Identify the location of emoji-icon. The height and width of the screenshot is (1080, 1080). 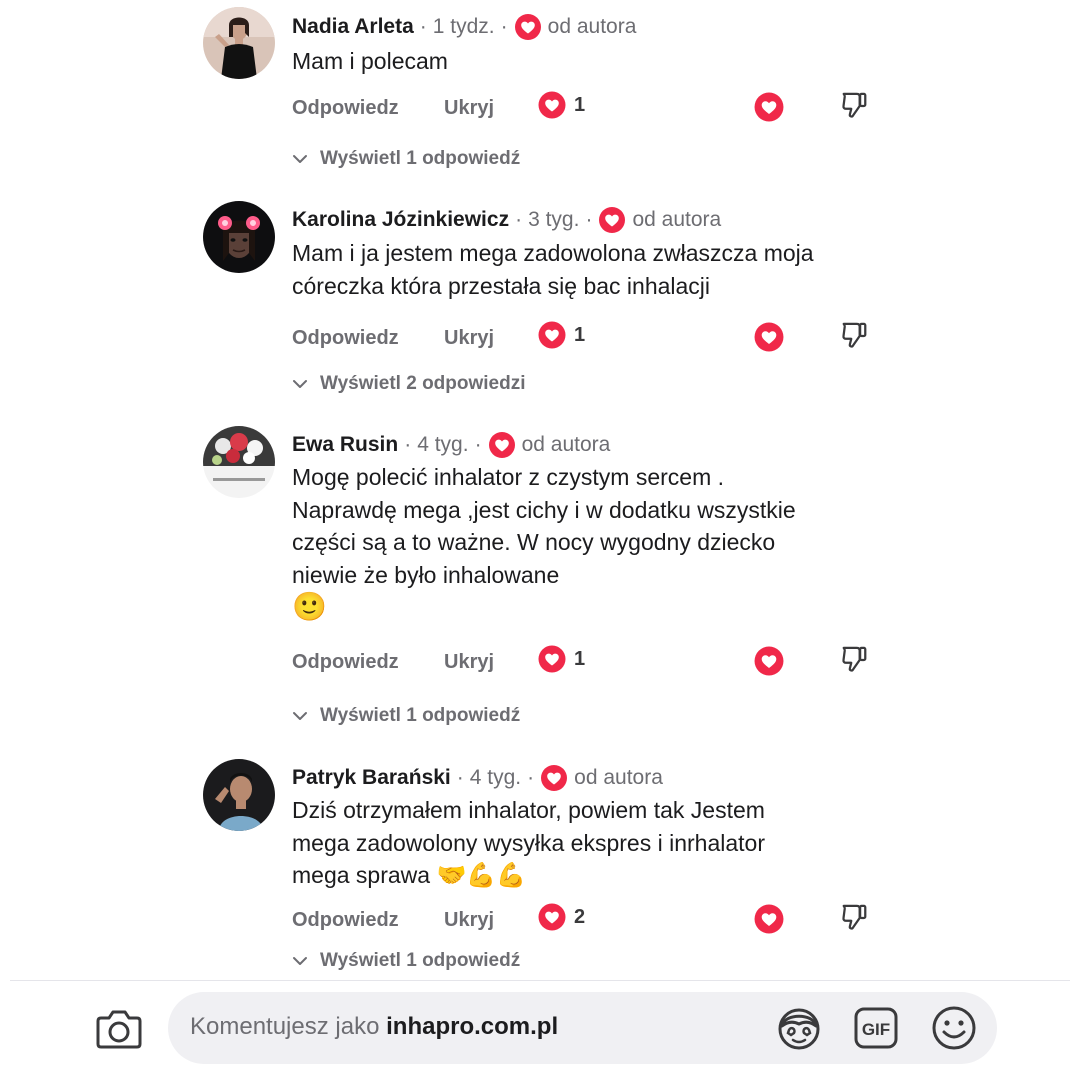
(954, 1028).